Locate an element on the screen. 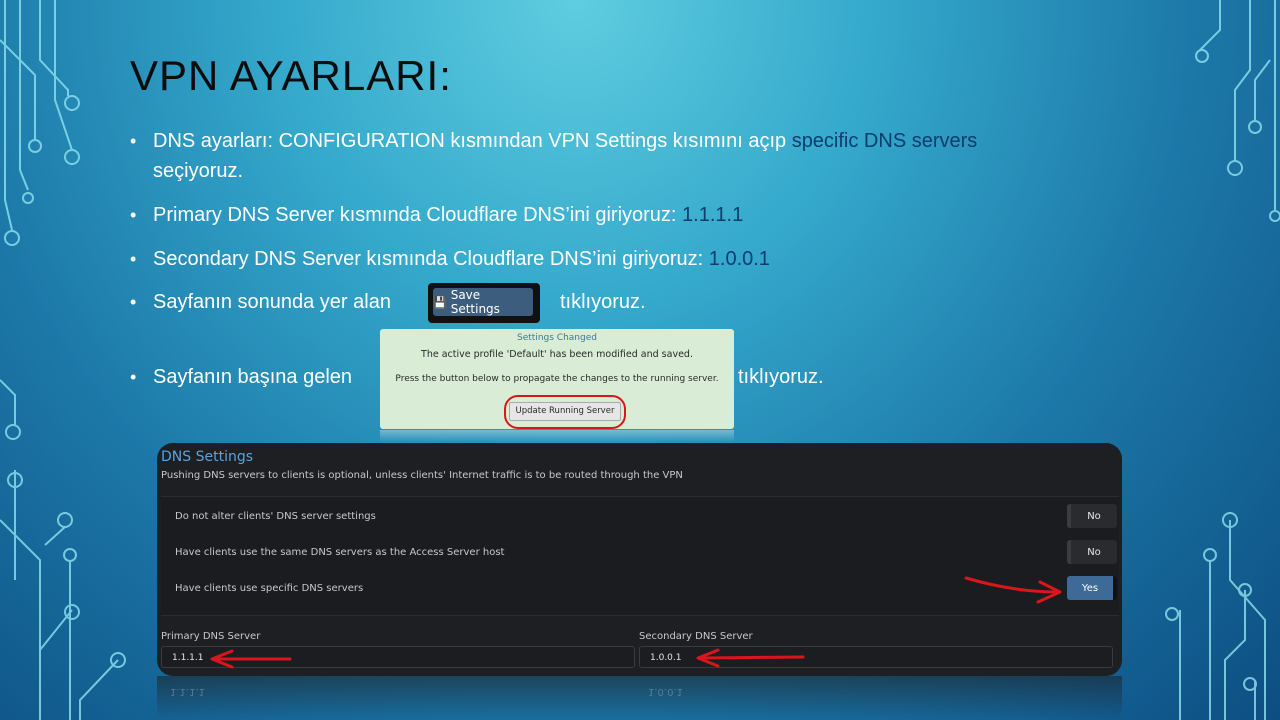 Image resolution: width=1280 pixels, height=720 pixels. bullet-text: Sayfanın sonunda yer alan is located at coordinates (272, 302).